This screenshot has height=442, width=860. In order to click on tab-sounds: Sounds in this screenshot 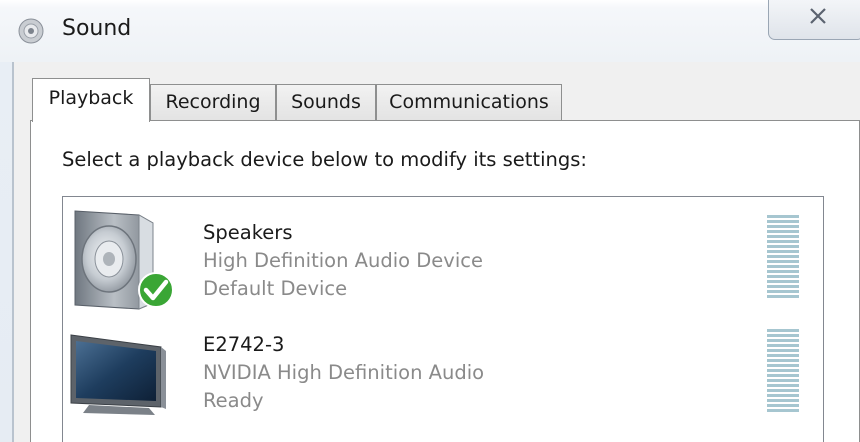, I will do `click(326, 102)`.